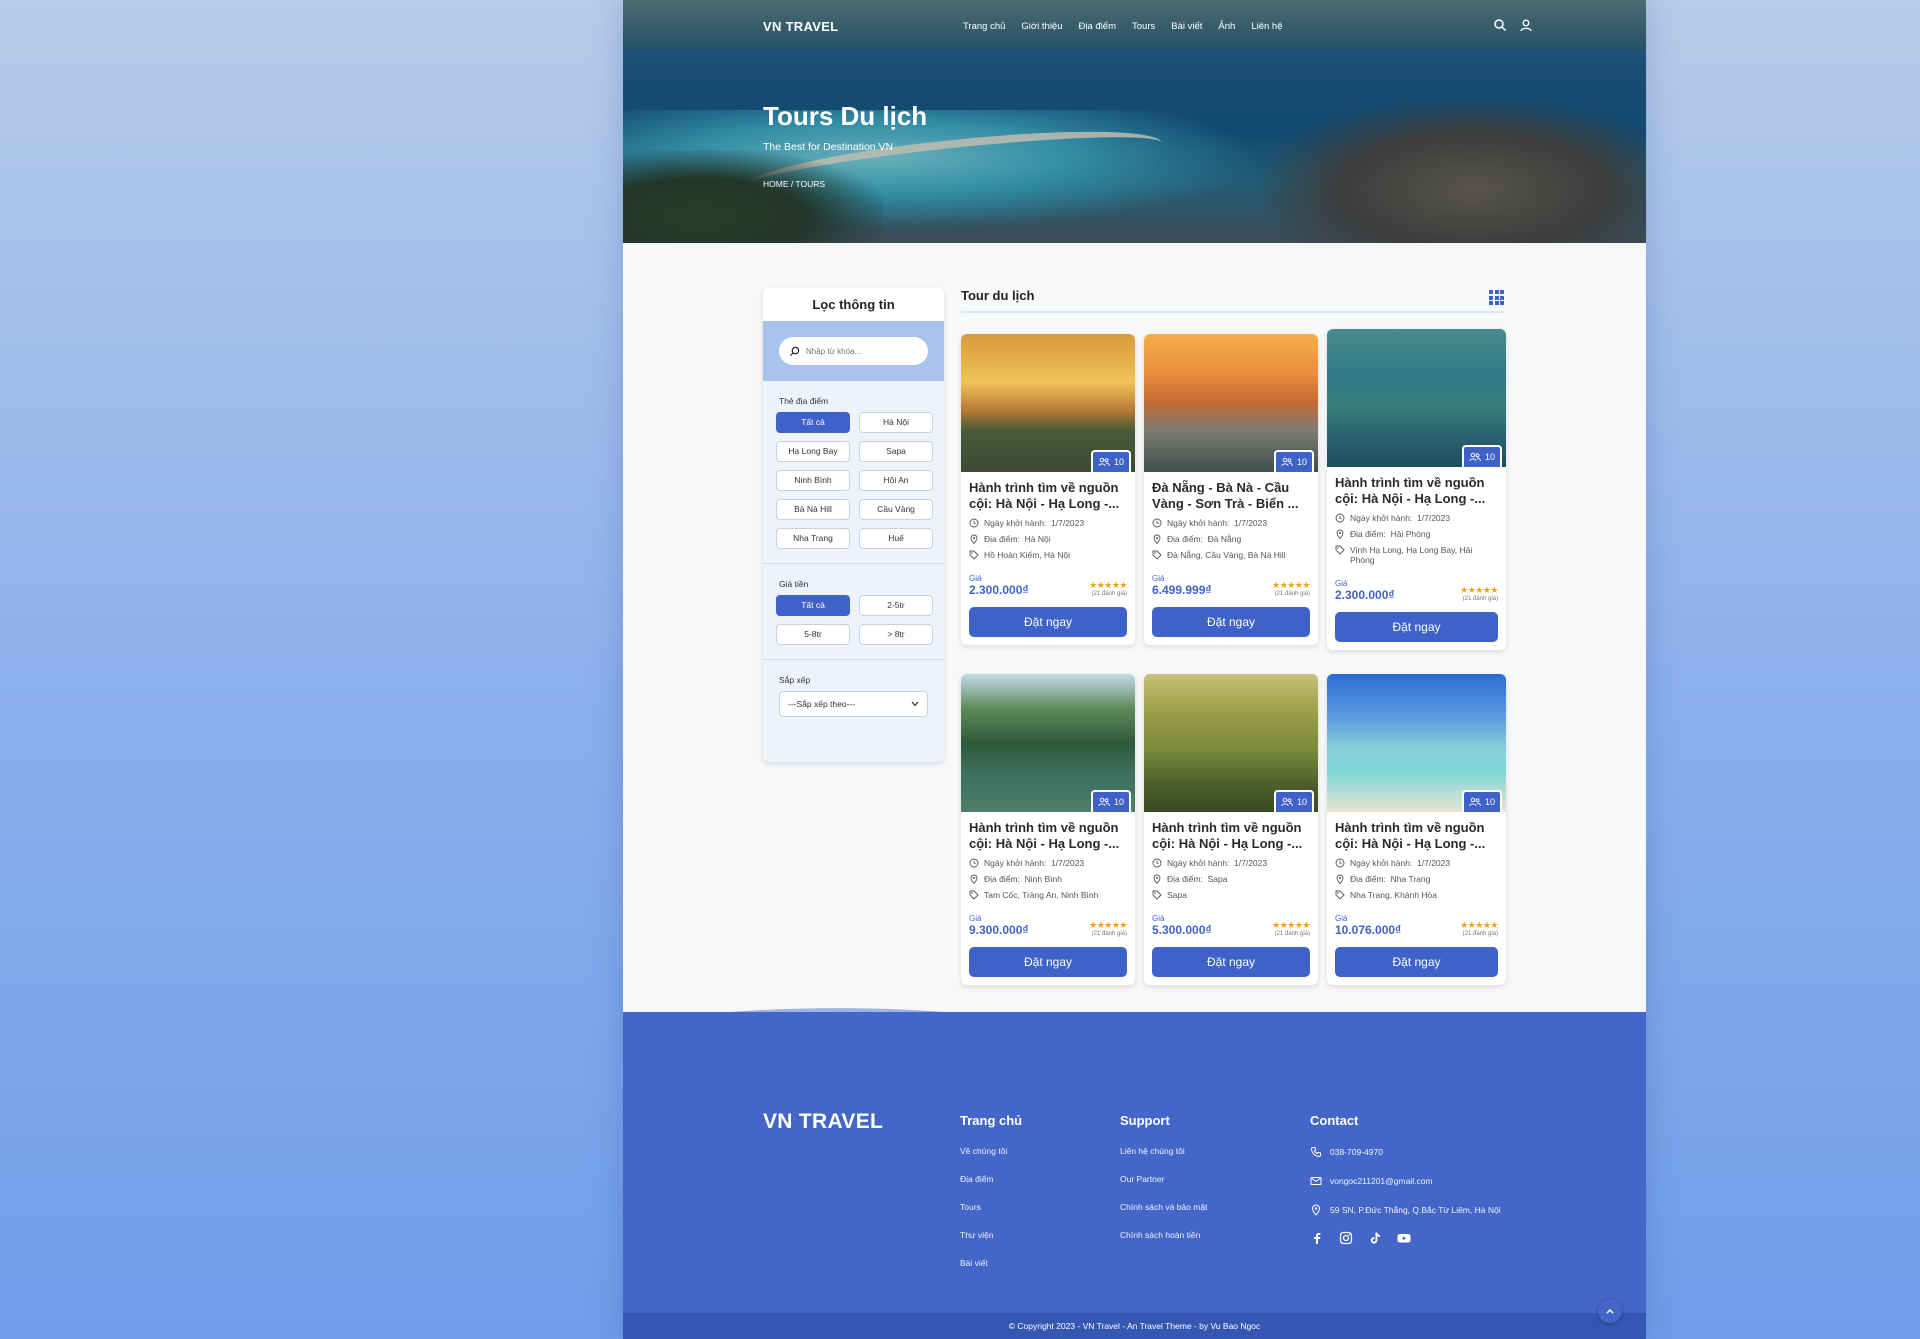 Image resolution: width=1920 pixels, height=1339 pixels. What do you see at coordinates (1098, 26) in the screenshot?
I see `nav-link-destinations: Địa điểm` at bounding box center [1098, 26].